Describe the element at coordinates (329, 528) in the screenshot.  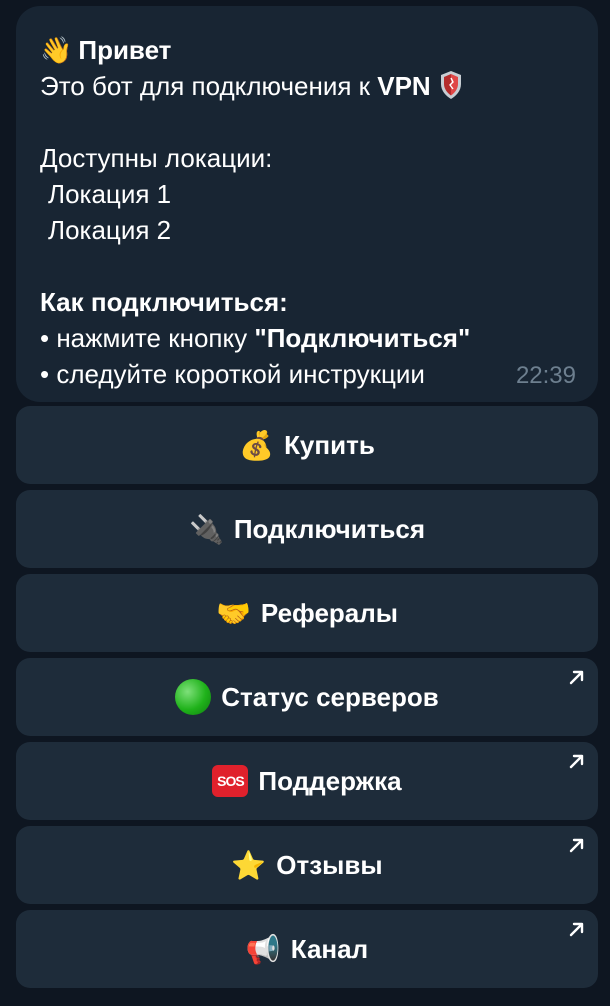
I see `connect-button-label: Подключиться` at that location.